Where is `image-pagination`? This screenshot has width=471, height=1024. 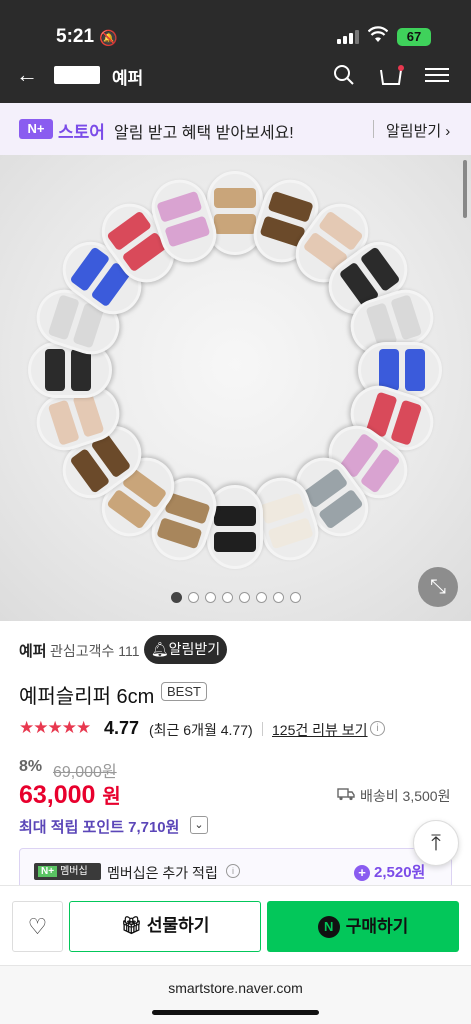 image-pagination is located at coordinates (235, 599).